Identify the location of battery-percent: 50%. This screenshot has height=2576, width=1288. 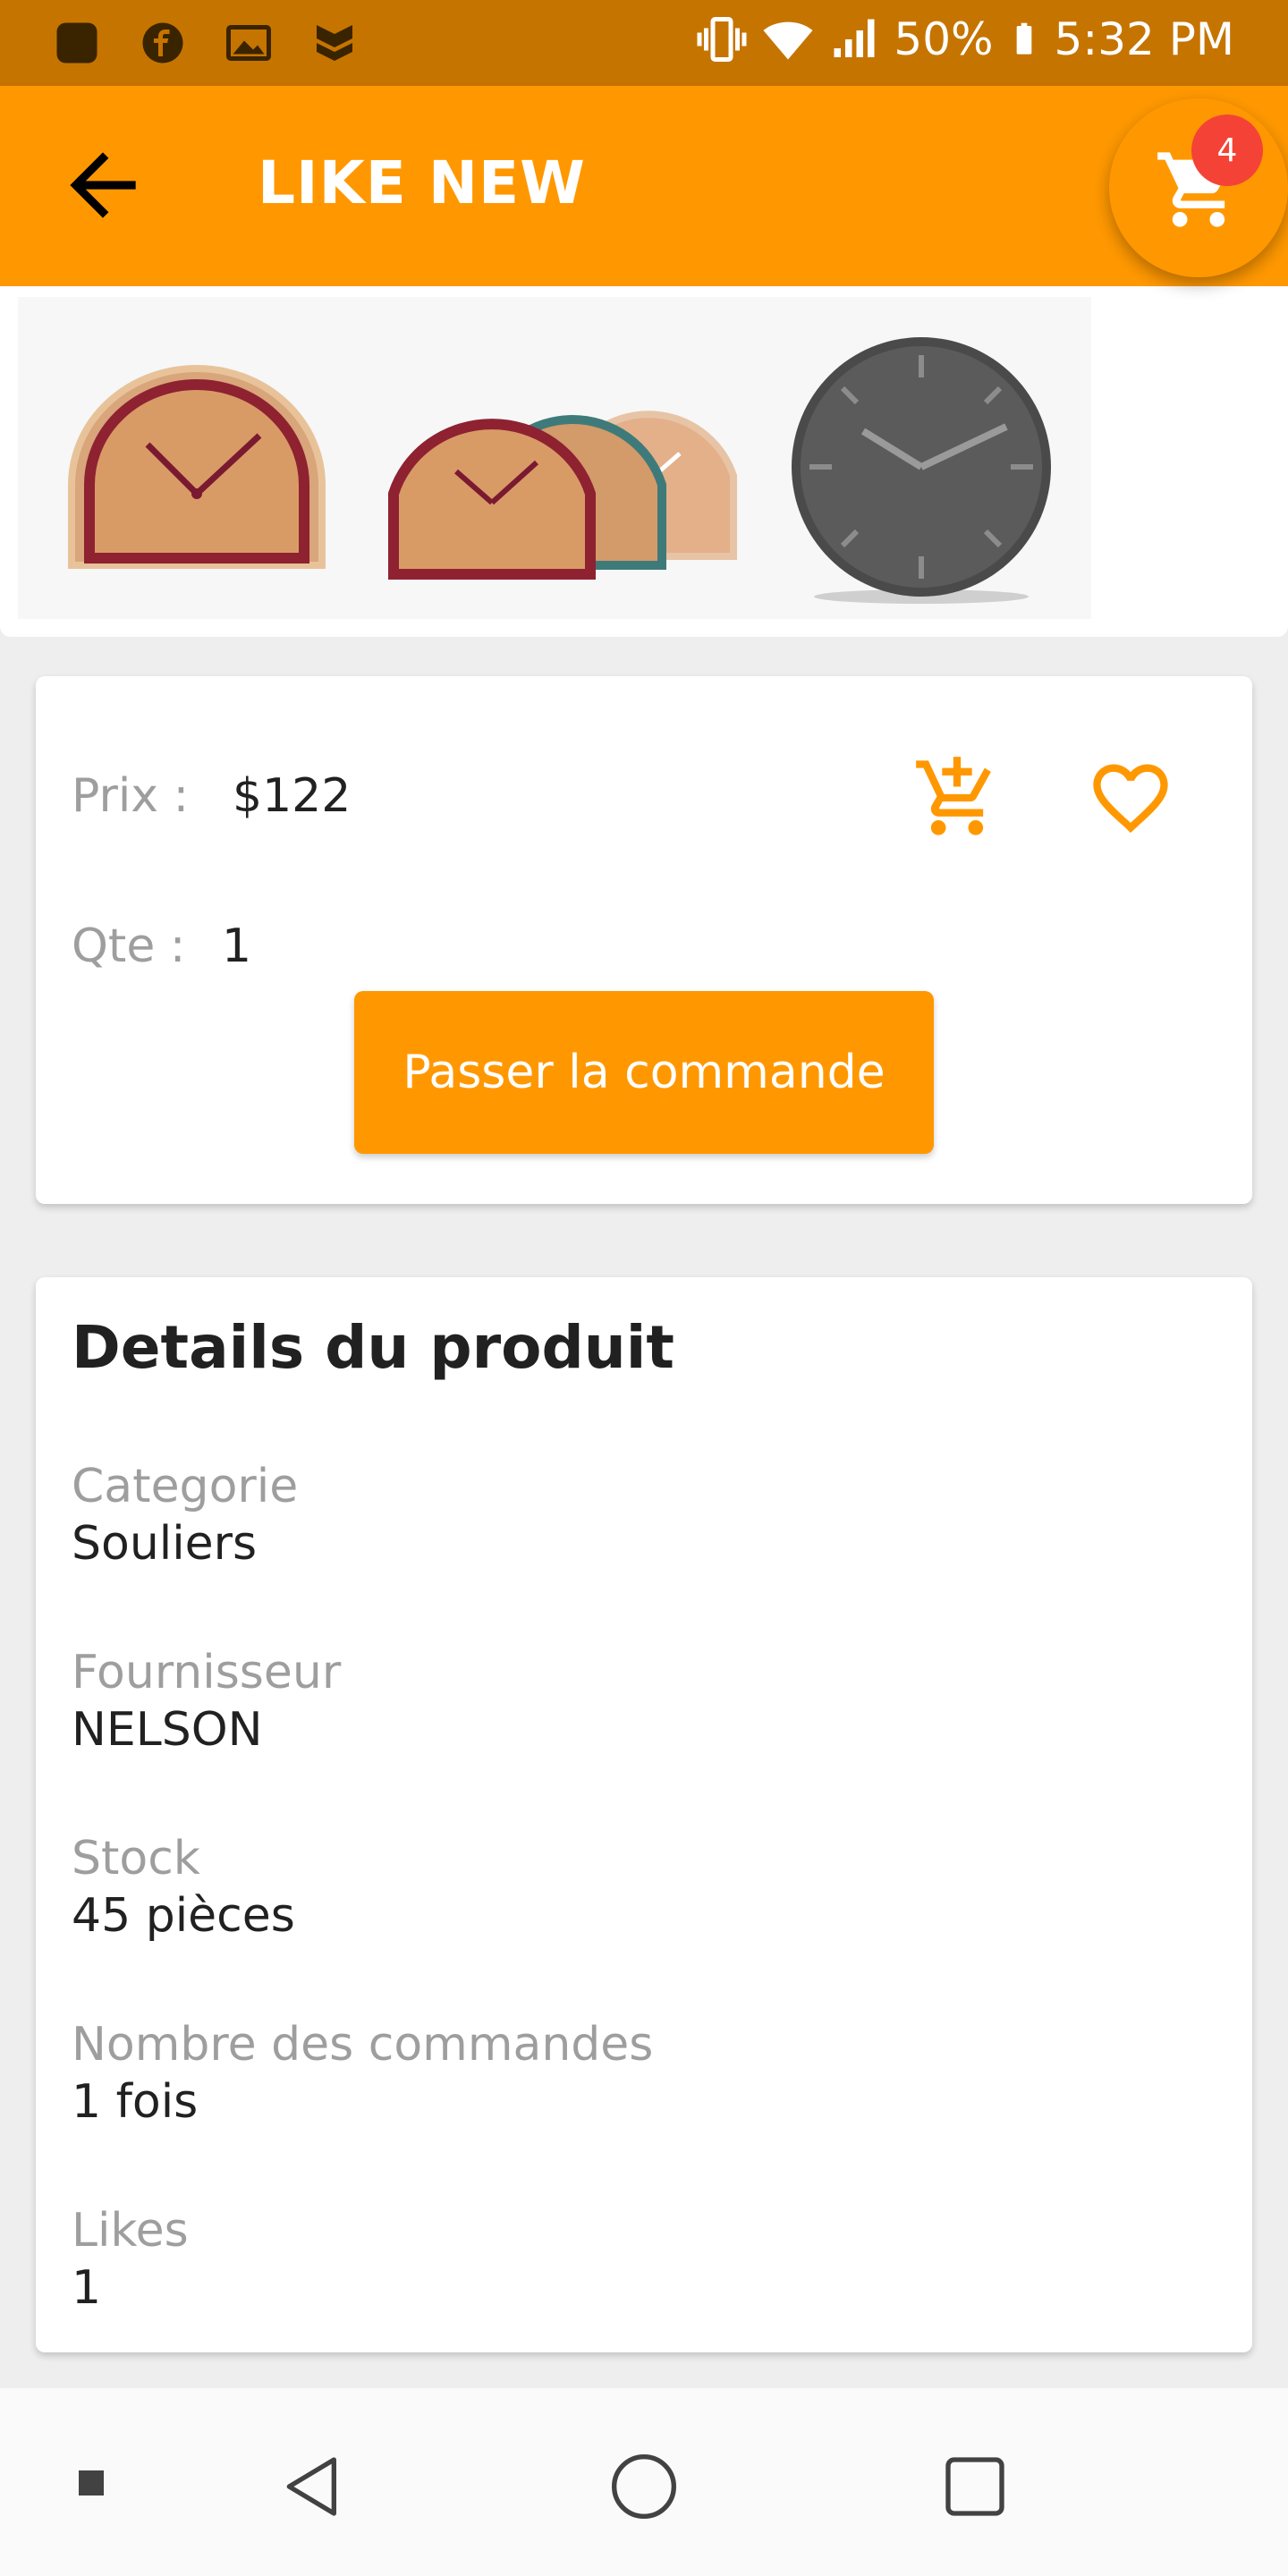
(944, 39).